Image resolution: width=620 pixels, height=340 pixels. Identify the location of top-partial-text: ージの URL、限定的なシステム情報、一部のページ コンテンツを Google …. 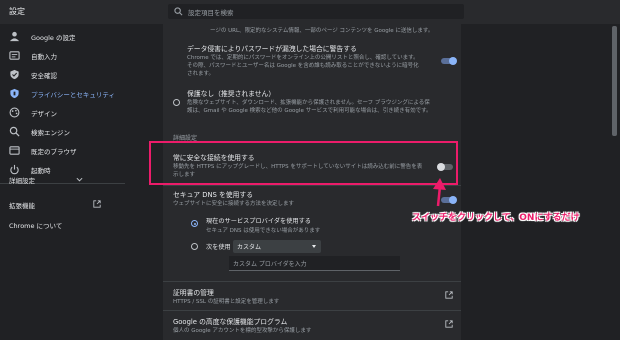
(322, 31).